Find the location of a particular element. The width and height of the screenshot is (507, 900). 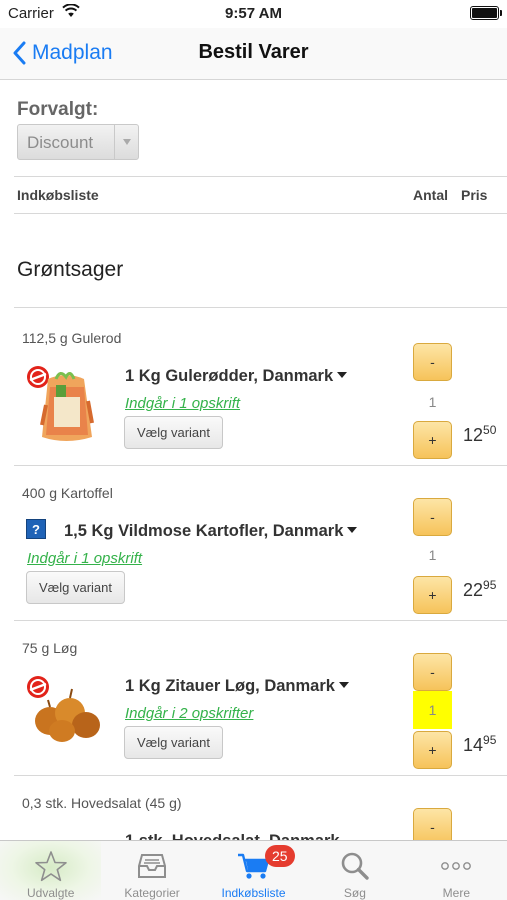

chevron-left-icon is located at coordinates (19, 53).